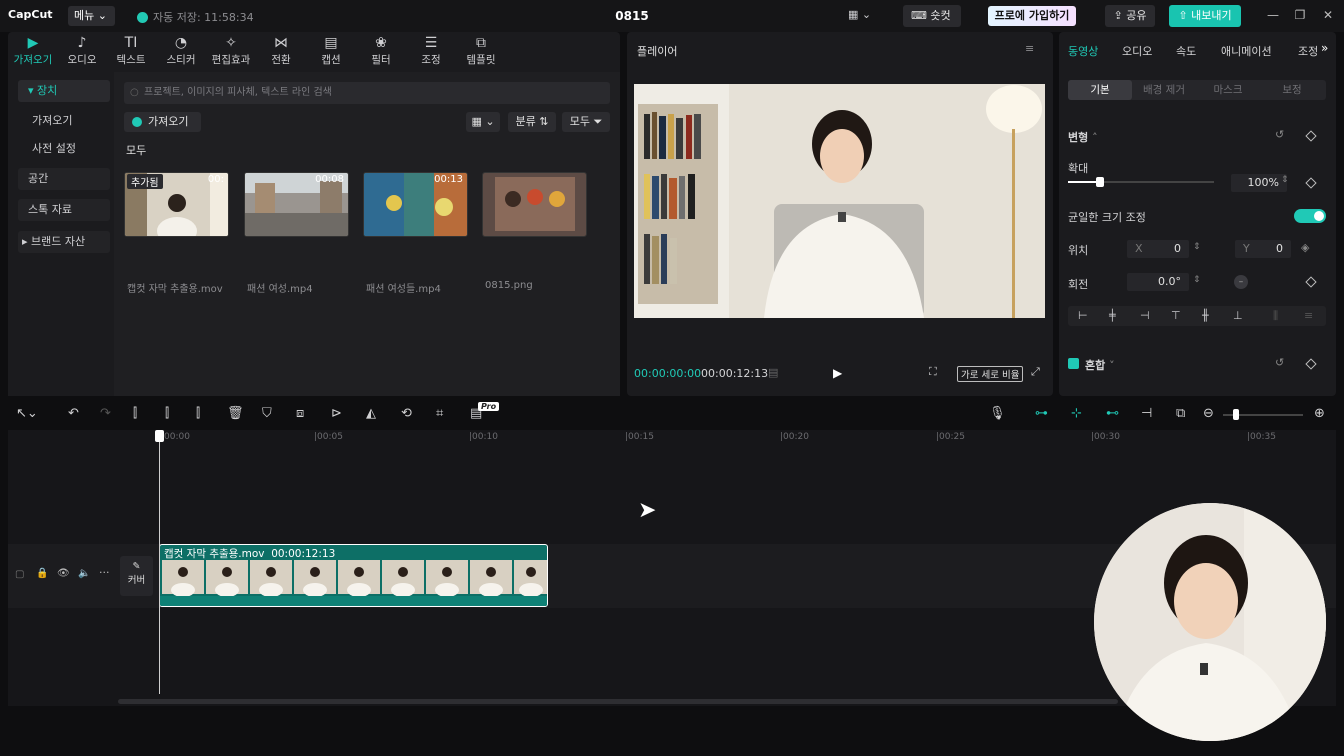  What do you see at coordinates (64, 91) in the screenshot?
I see `sidebar-item-device: ▾ 장치` at bounding box center [64, 91].